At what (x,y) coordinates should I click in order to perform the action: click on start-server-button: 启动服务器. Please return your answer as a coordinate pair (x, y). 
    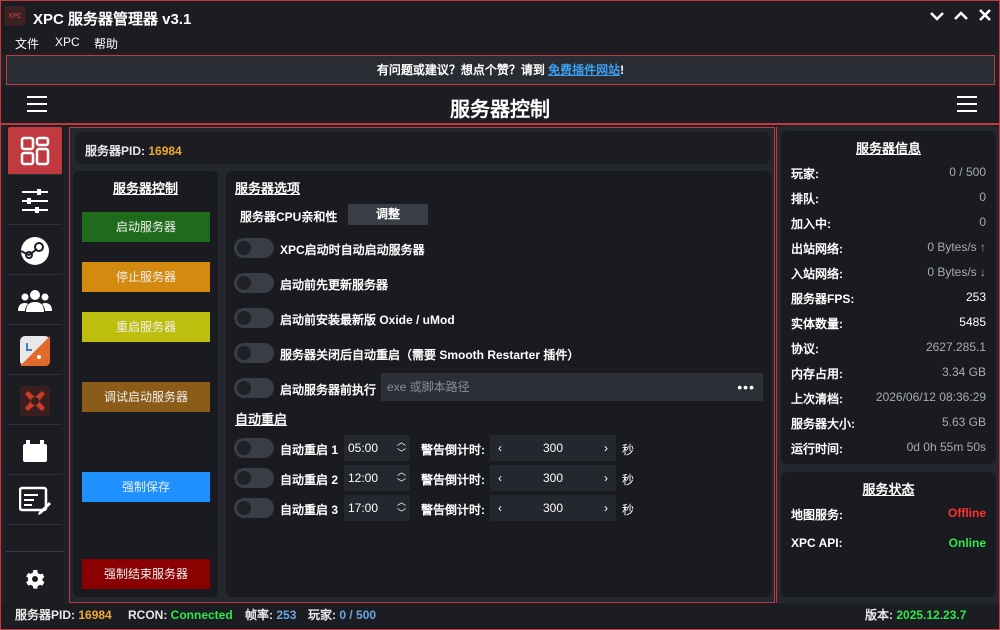
    Looking at the image, I should click on (146, 227).